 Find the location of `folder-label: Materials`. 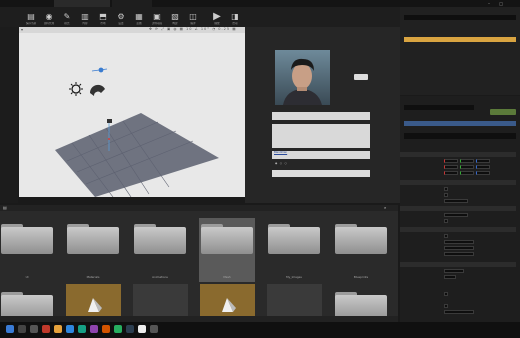

folder-label: Materials is located at coordinates (93, 277).